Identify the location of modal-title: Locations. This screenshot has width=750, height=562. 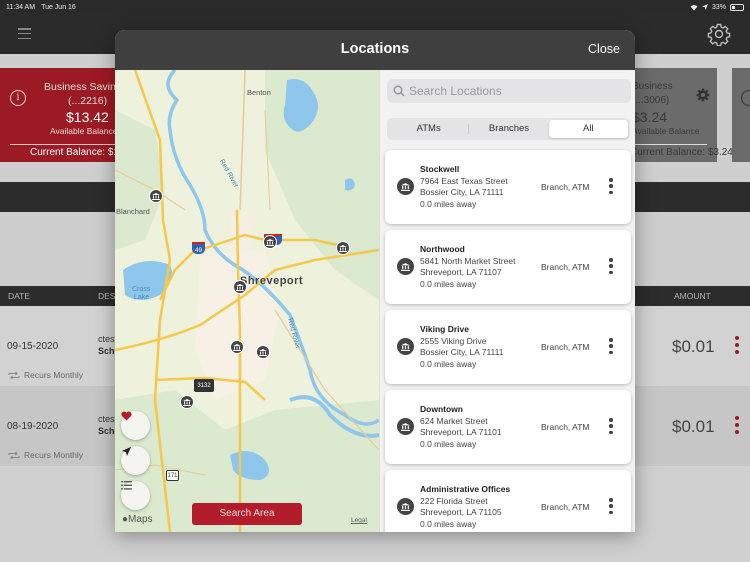
(375, 49).